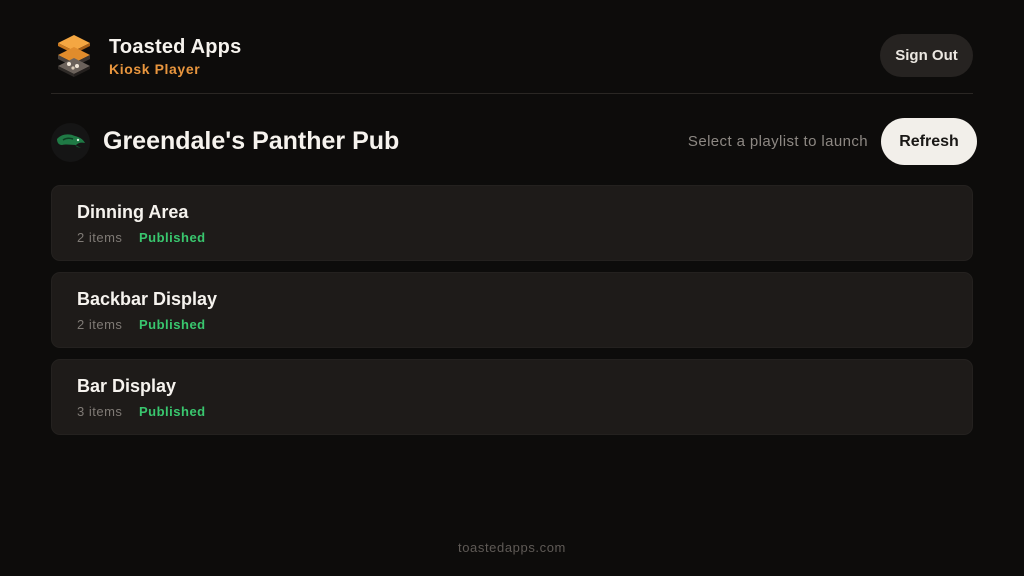 Image resolution: width=1024 pixels, height=576 pixels. I want to click on app-header: Toasted Apps Kiosk Player Sign Out, so click(512, 62).